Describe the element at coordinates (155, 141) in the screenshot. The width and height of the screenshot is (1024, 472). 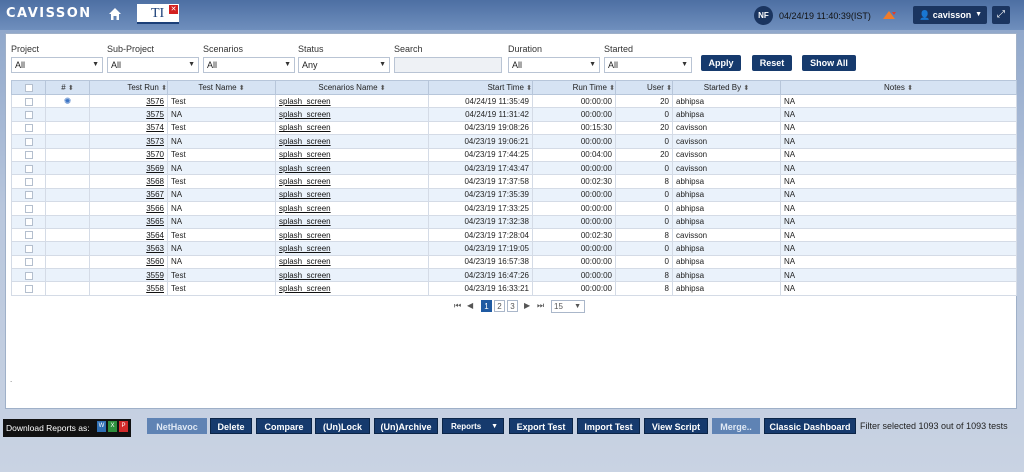
I see `test-run-link: 3573` at that location.